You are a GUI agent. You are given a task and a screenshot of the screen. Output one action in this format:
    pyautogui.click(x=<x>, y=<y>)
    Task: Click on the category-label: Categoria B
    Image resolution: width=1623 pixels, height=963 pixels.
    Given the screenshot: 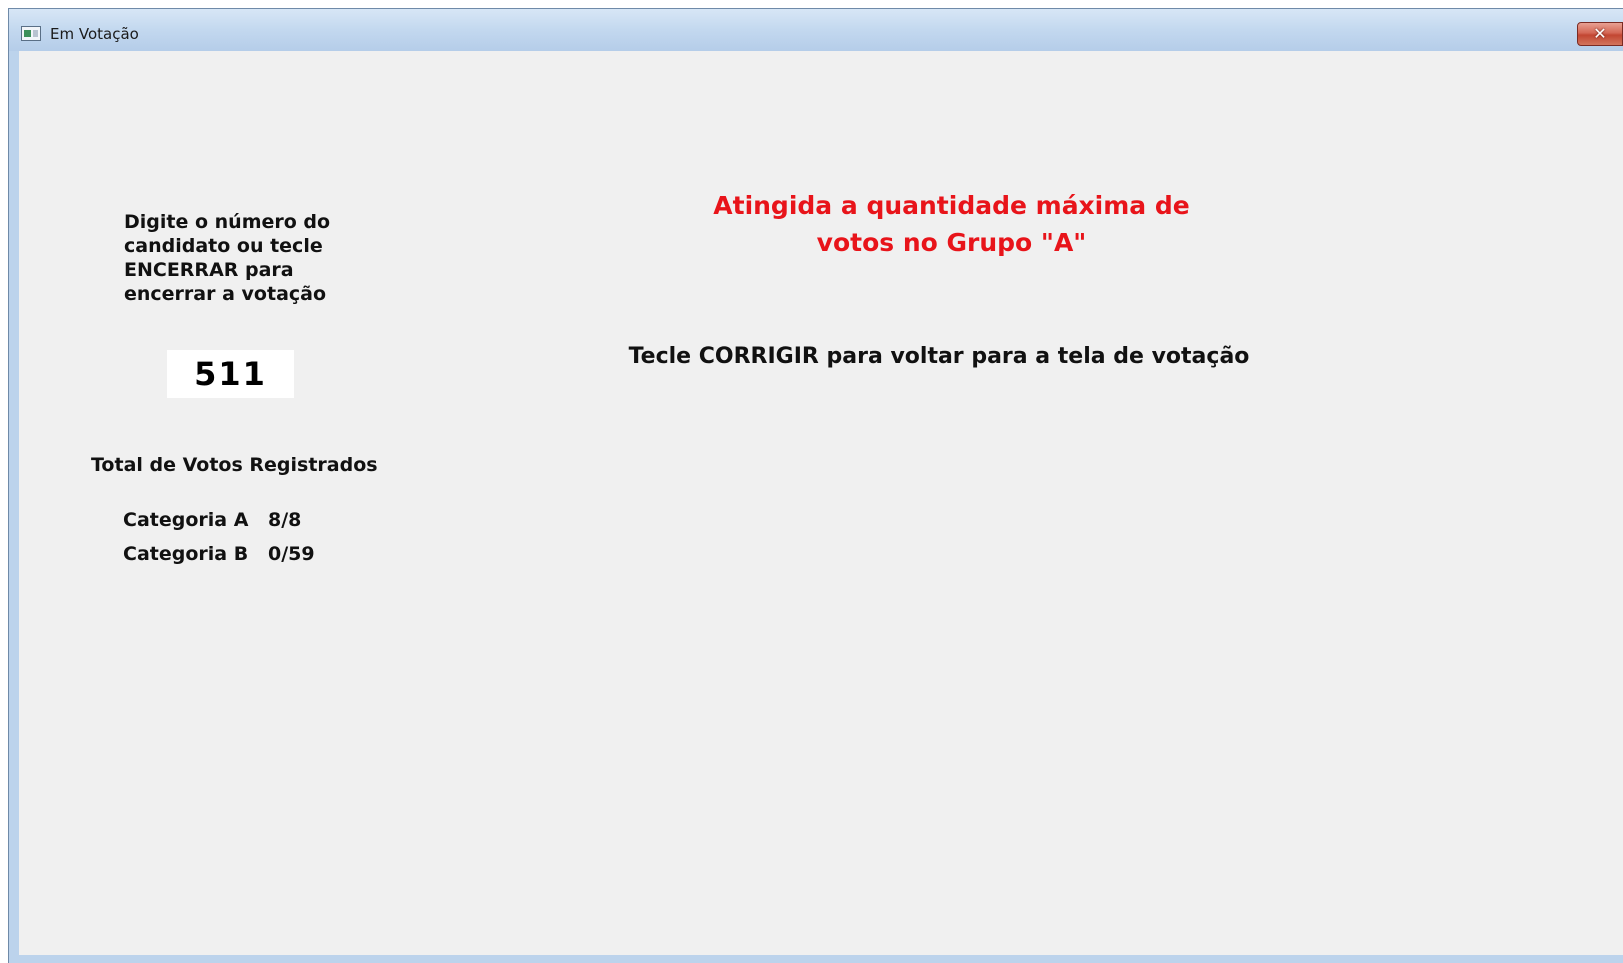 What is the action you would take?
    pyautogui.click(x=186, y=554)
    